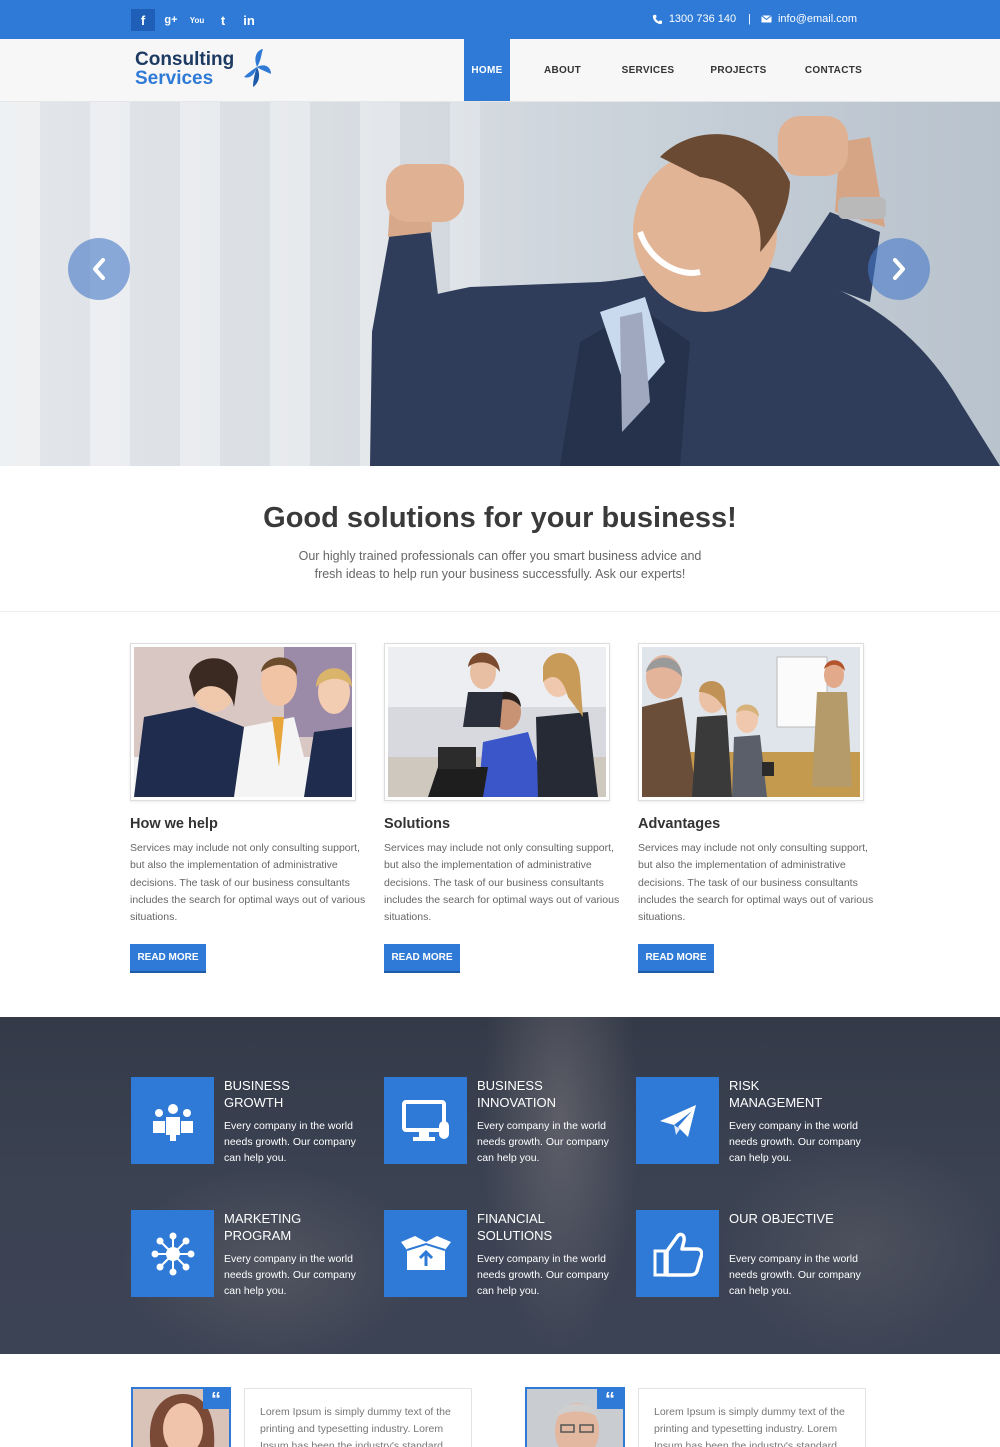 The width and height of the screenshot is (1000, 1447). I want to click on nav-projects: PROJECTS, so click(738, 70).